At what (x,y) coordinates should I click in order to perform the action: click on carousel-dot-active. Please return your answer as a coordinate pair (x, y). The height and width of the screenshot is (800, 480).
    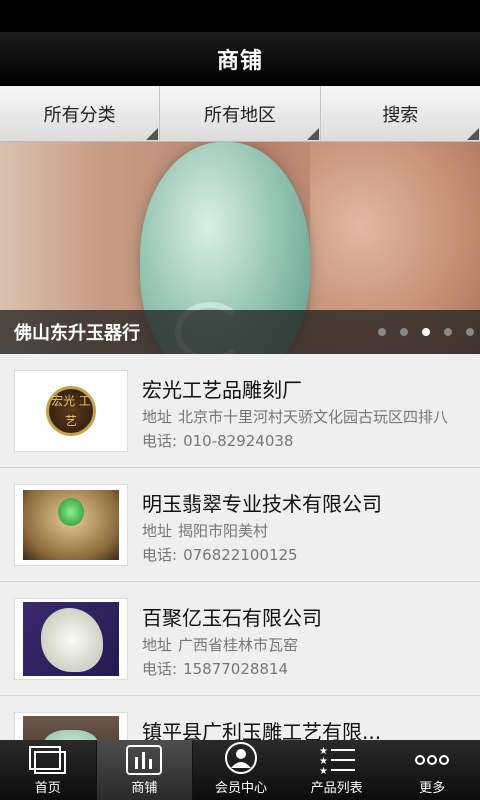
    Looking at the image, I should click on (426, 332).